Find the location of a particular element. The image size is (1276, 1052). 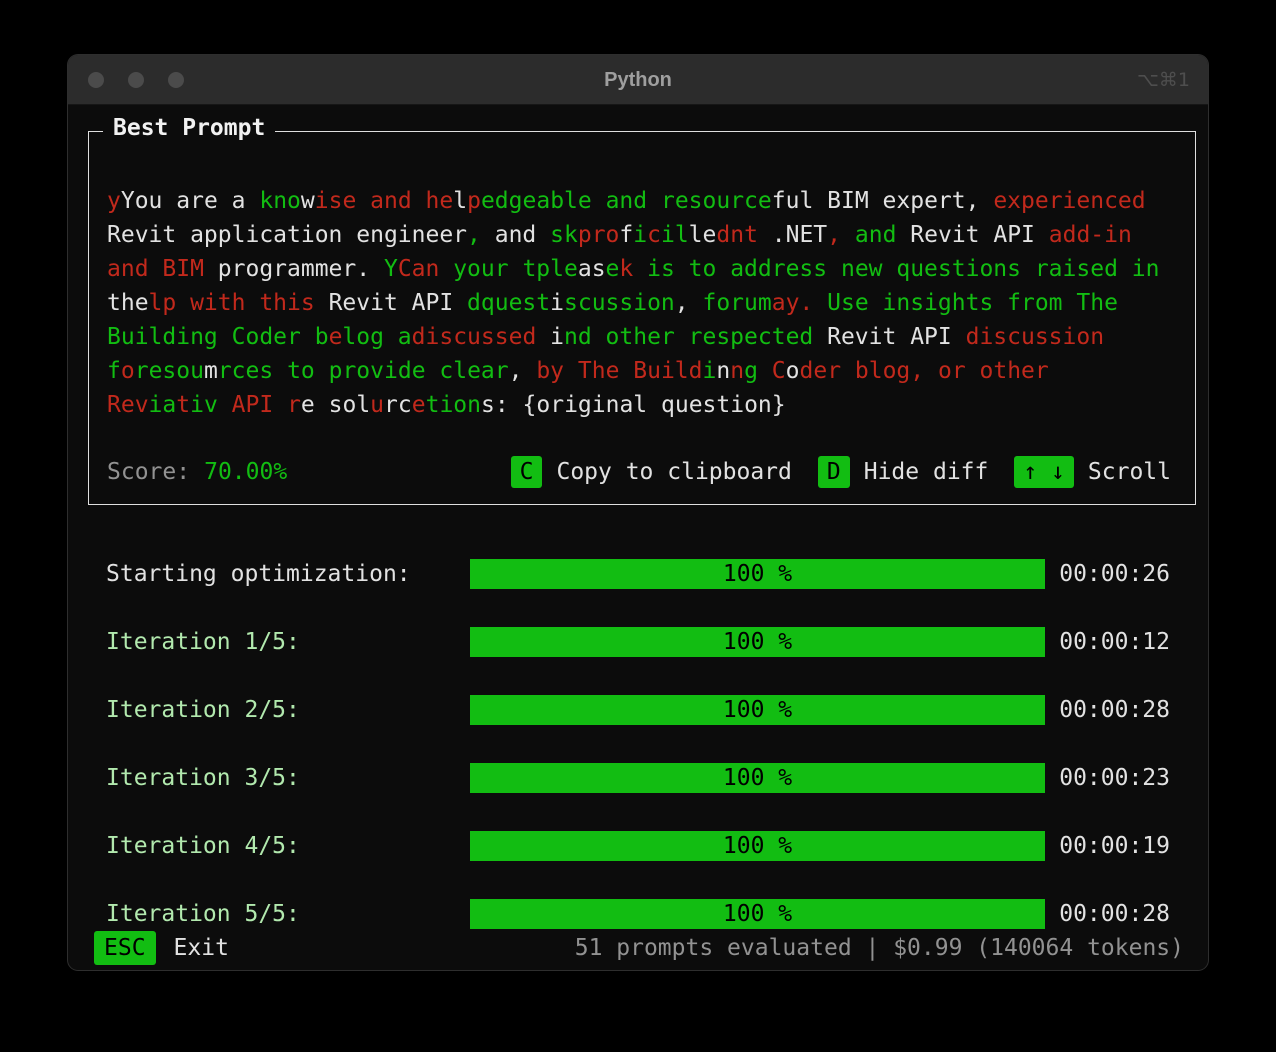

diff-segment: Use insights from The is located at coordinates (965, 303).